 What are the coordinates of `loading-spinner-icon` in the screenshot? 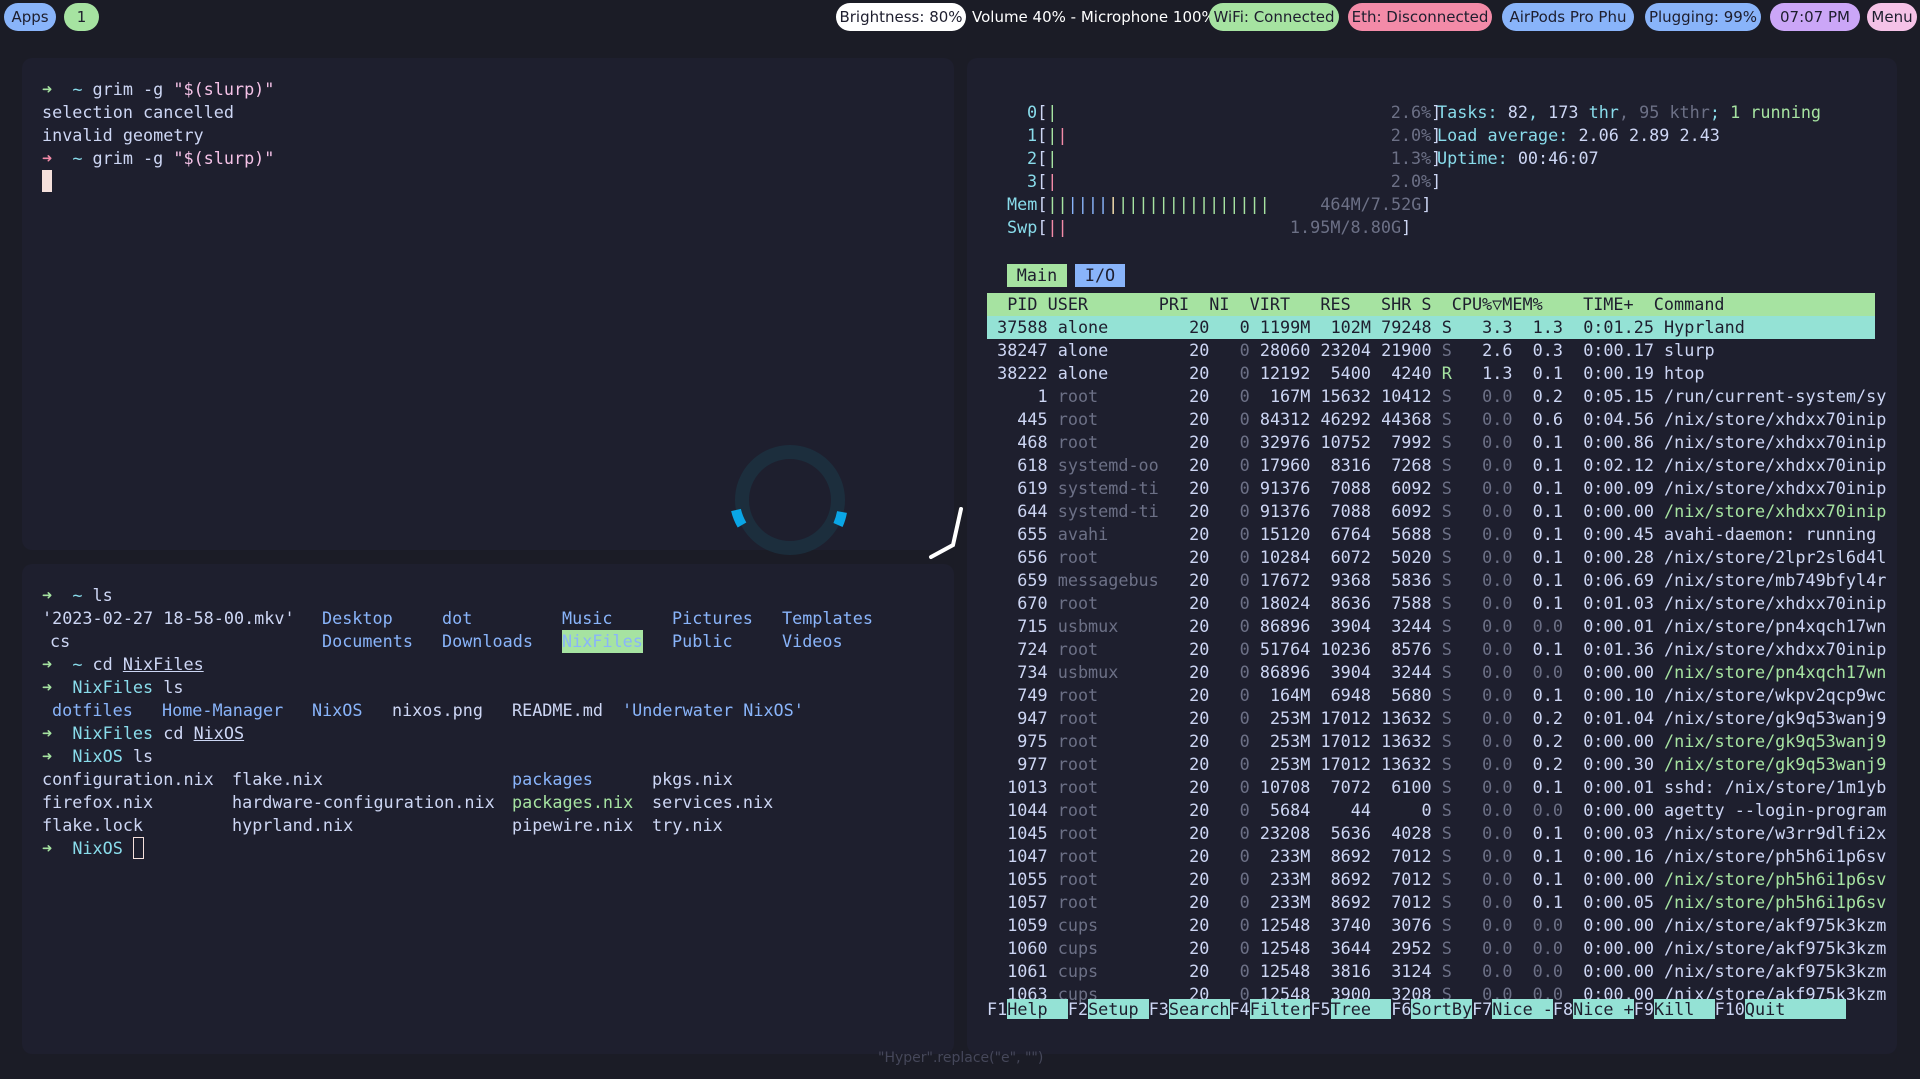 It's located at (789, 500).